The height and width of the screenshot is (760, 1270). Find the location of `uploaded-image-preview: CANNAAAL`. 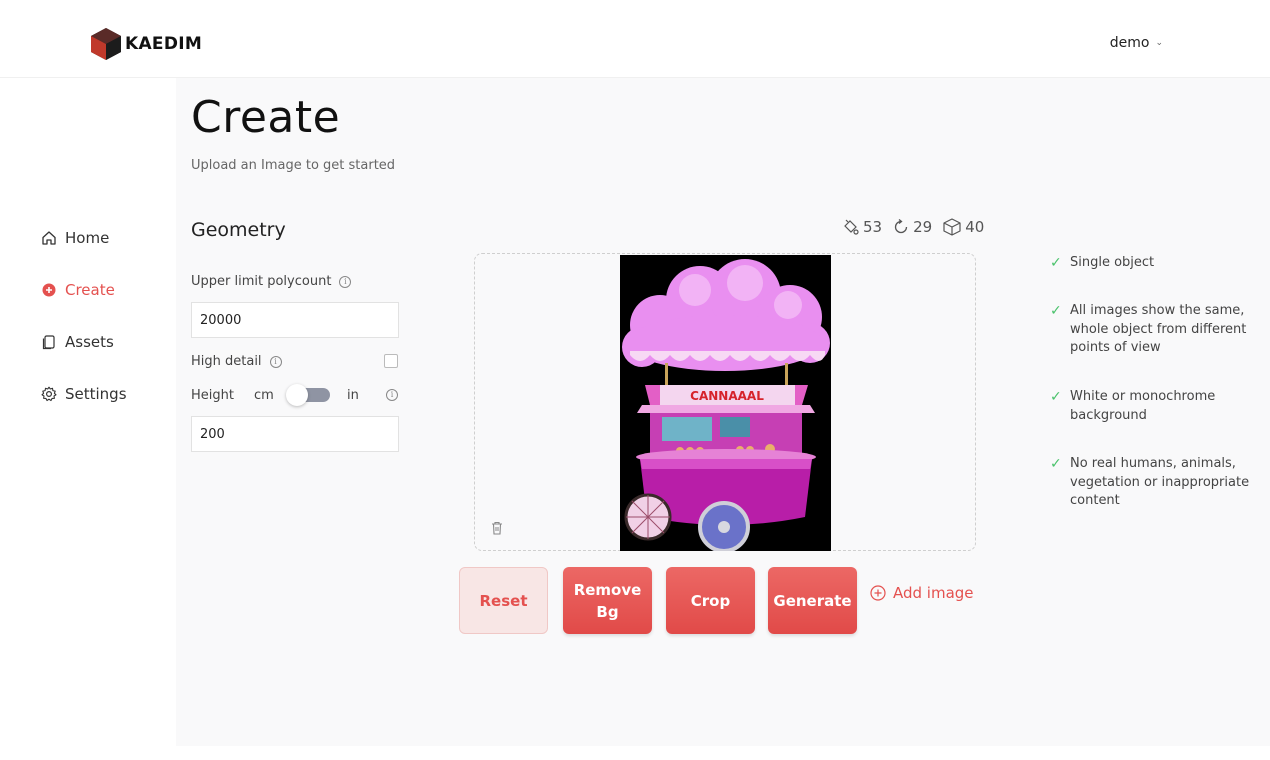

uploaded-image-preview: CANNAAAL is located at coordinates (725, 403).